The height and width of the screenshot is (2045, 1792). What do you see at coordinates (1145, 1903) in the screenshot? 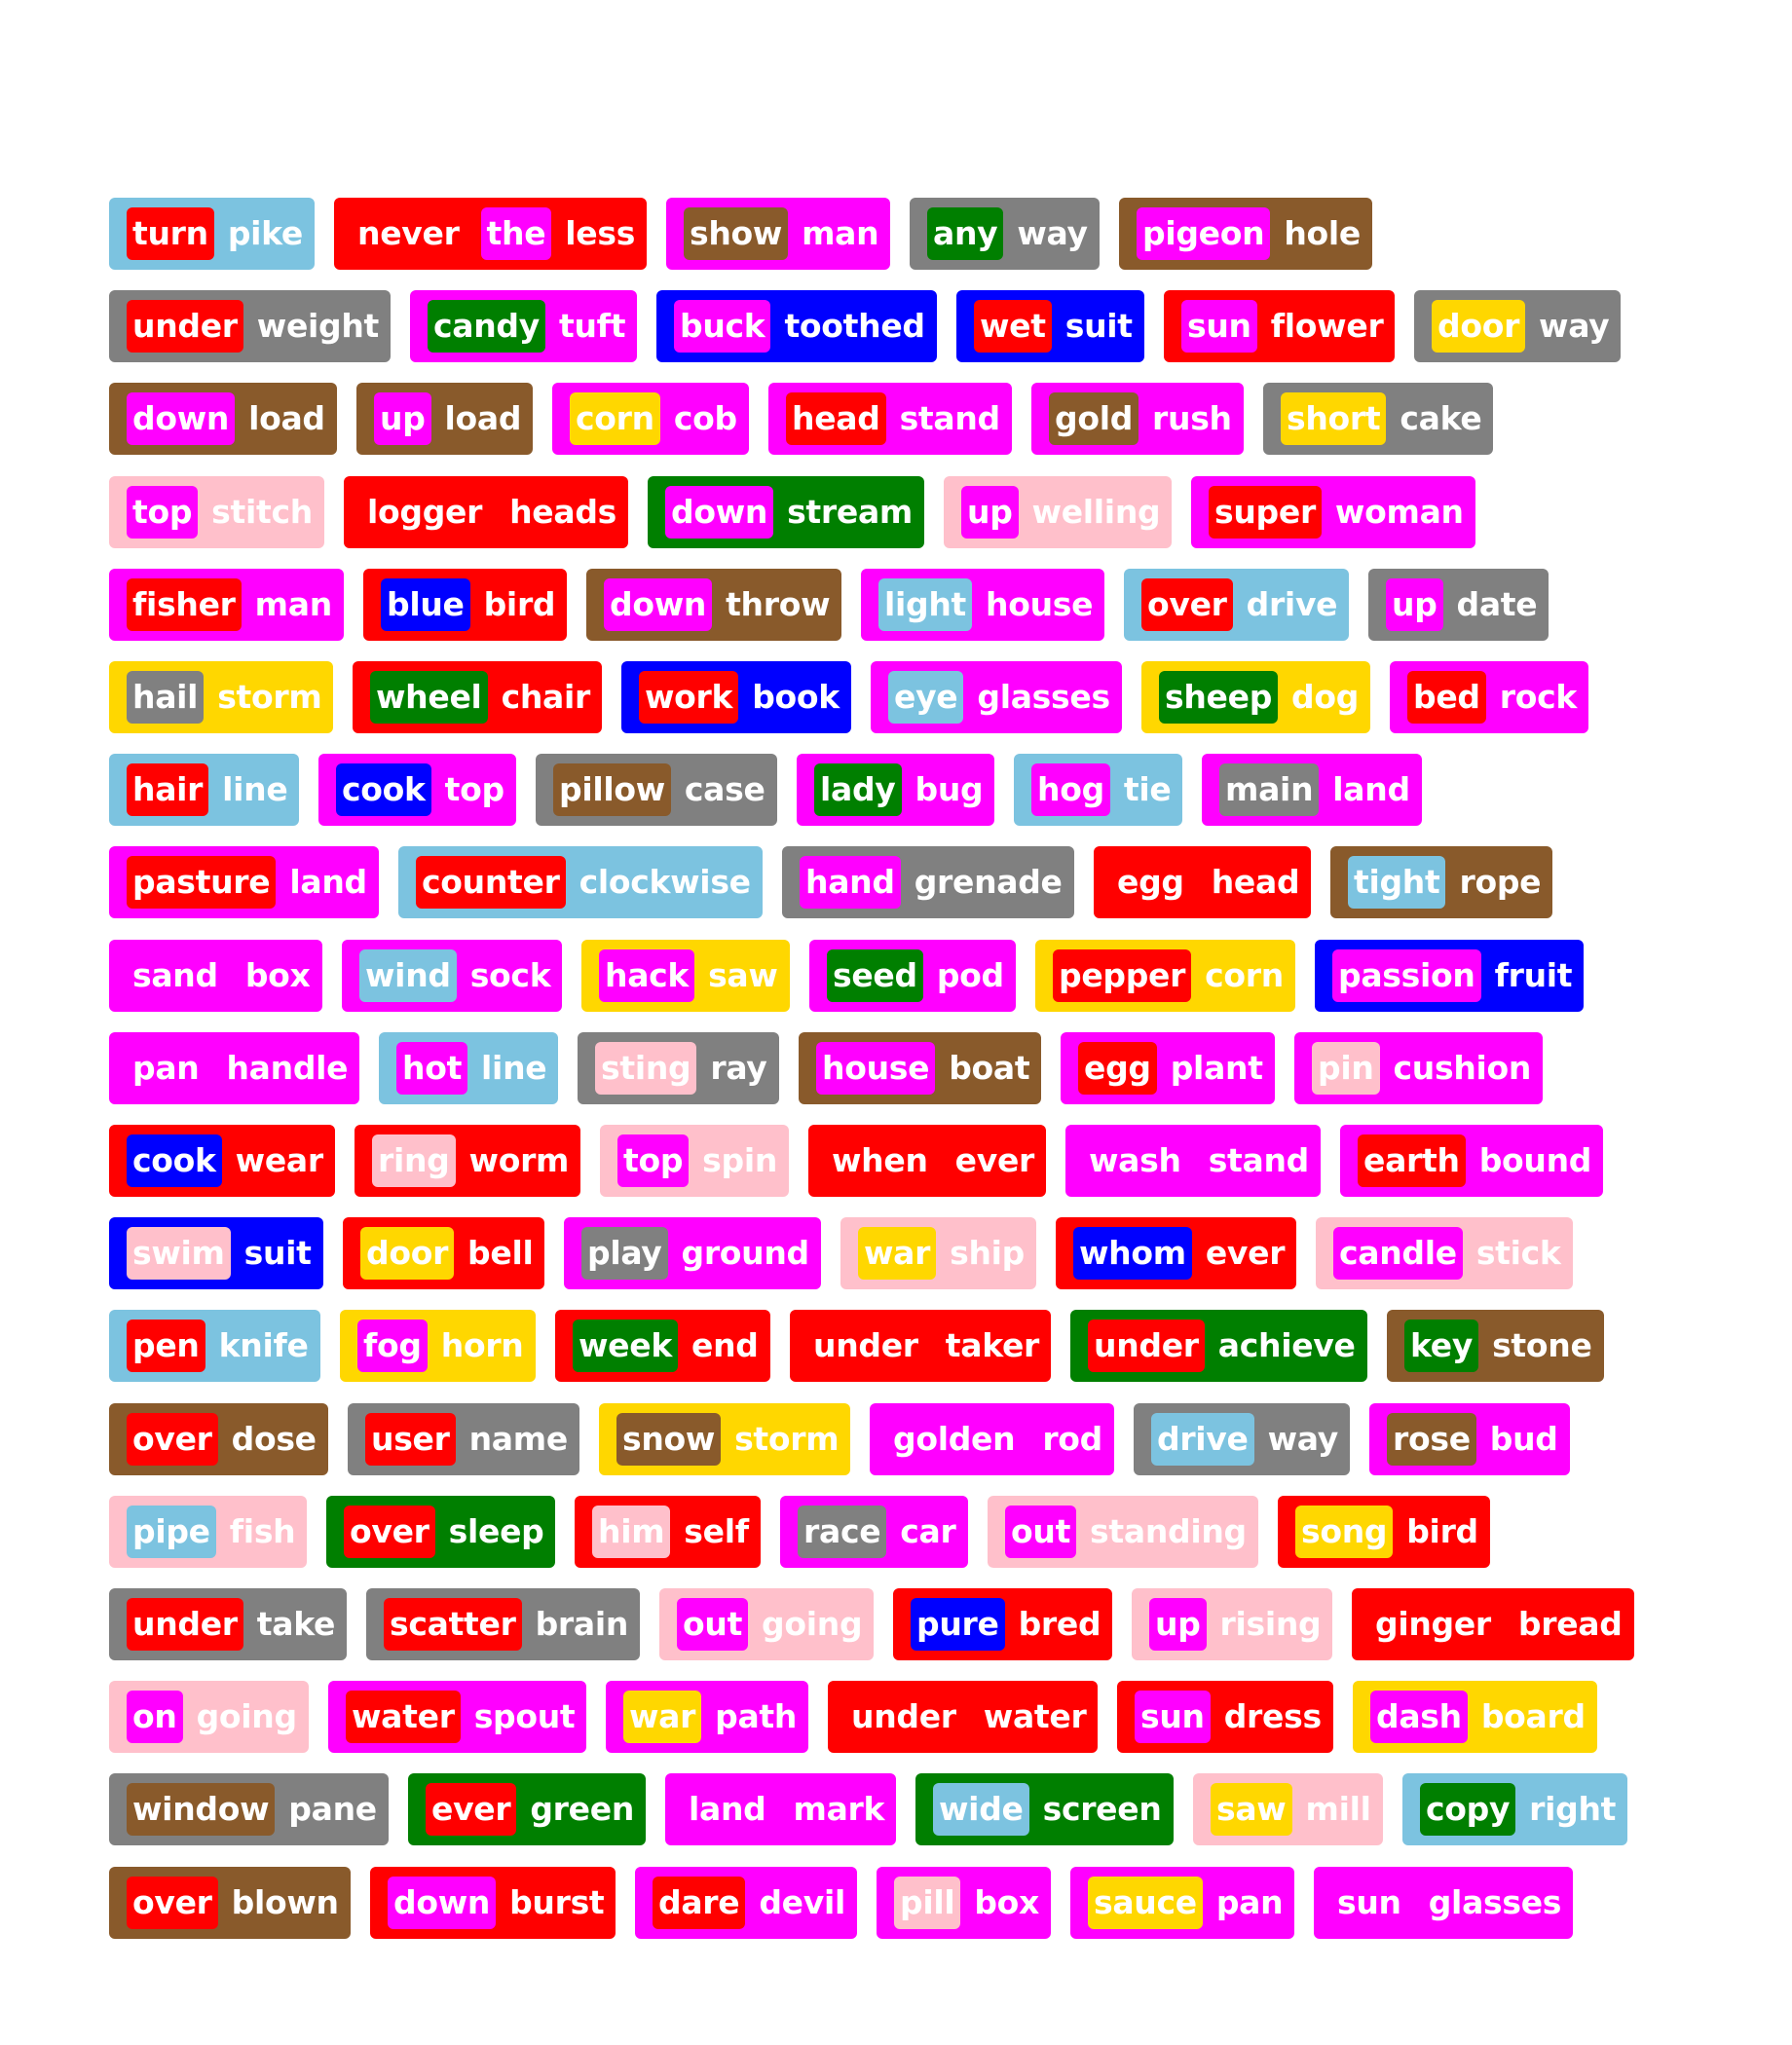
I see `word-part: sauce` at bounding box center [1145, 1903].